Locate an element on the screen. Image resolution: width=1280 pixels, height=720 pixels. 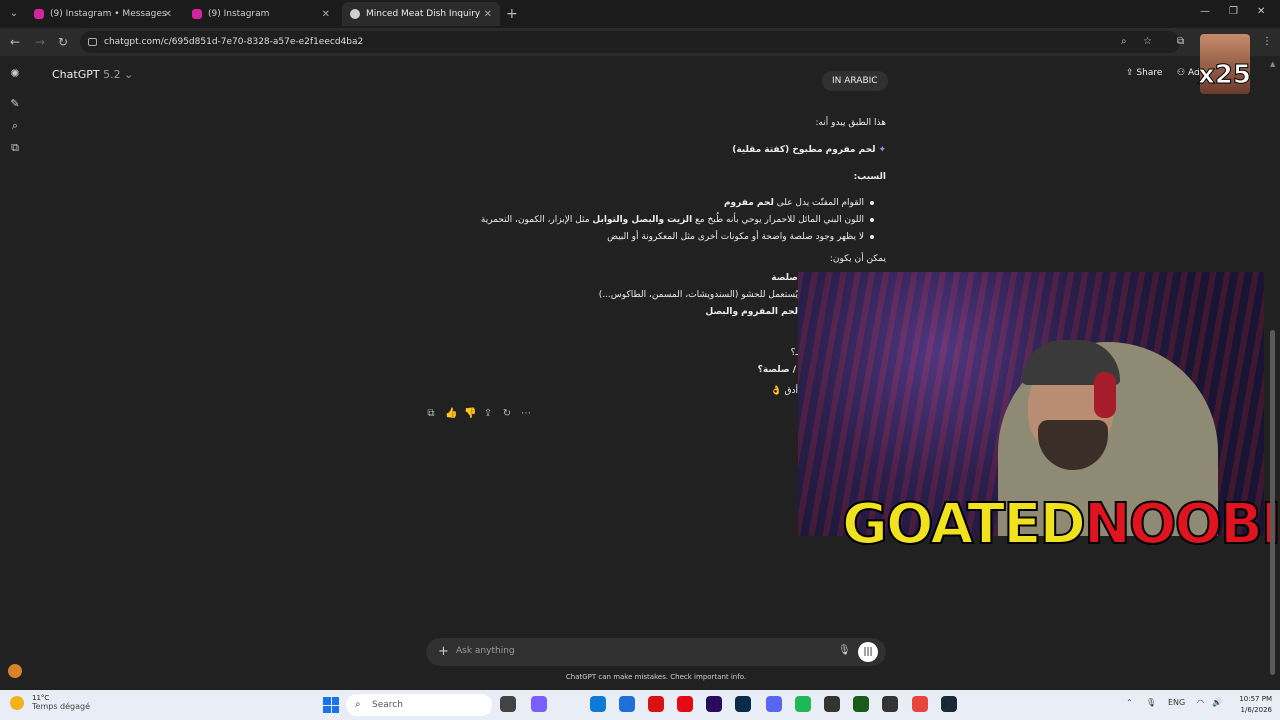
share-button: ⇪ Share is located at coordinates (1144, 73).